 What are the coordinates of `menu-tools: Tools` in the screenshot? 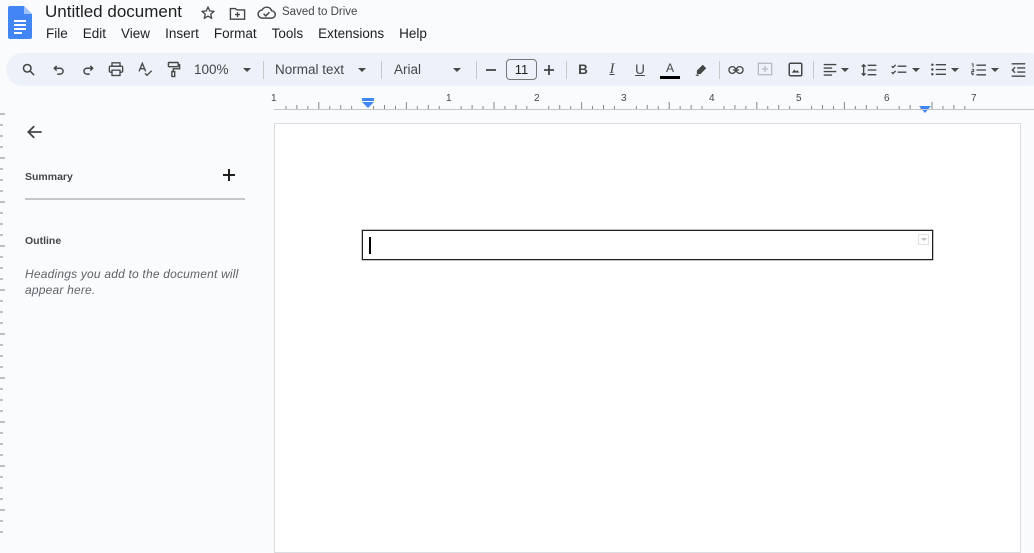 It's located at (288, 33).